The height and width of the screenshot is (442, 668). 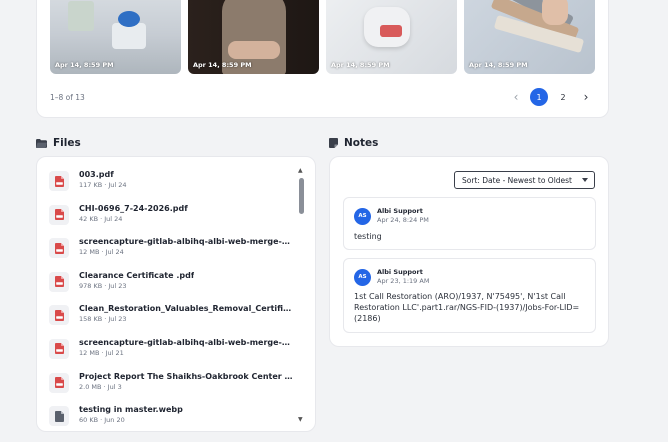 What do you see at coordinates (301, 196) in the screenshot?
I see `scrollbar-thumb` at bounding box center [301, 196].